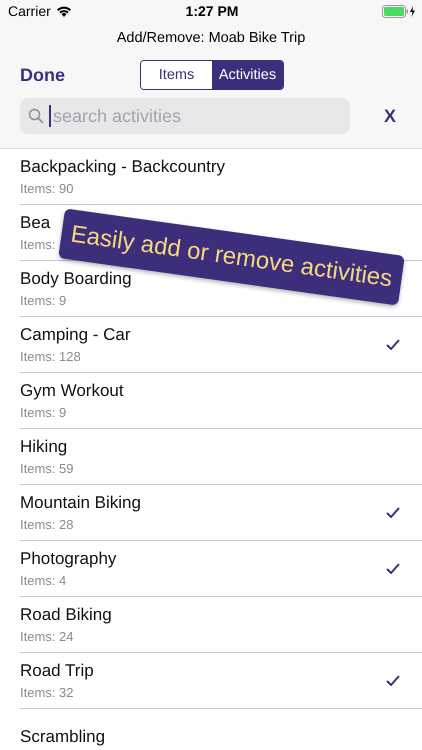 The width and height of the screenshot is (422, 750). I want to click on search-icon, so click(36, 116).